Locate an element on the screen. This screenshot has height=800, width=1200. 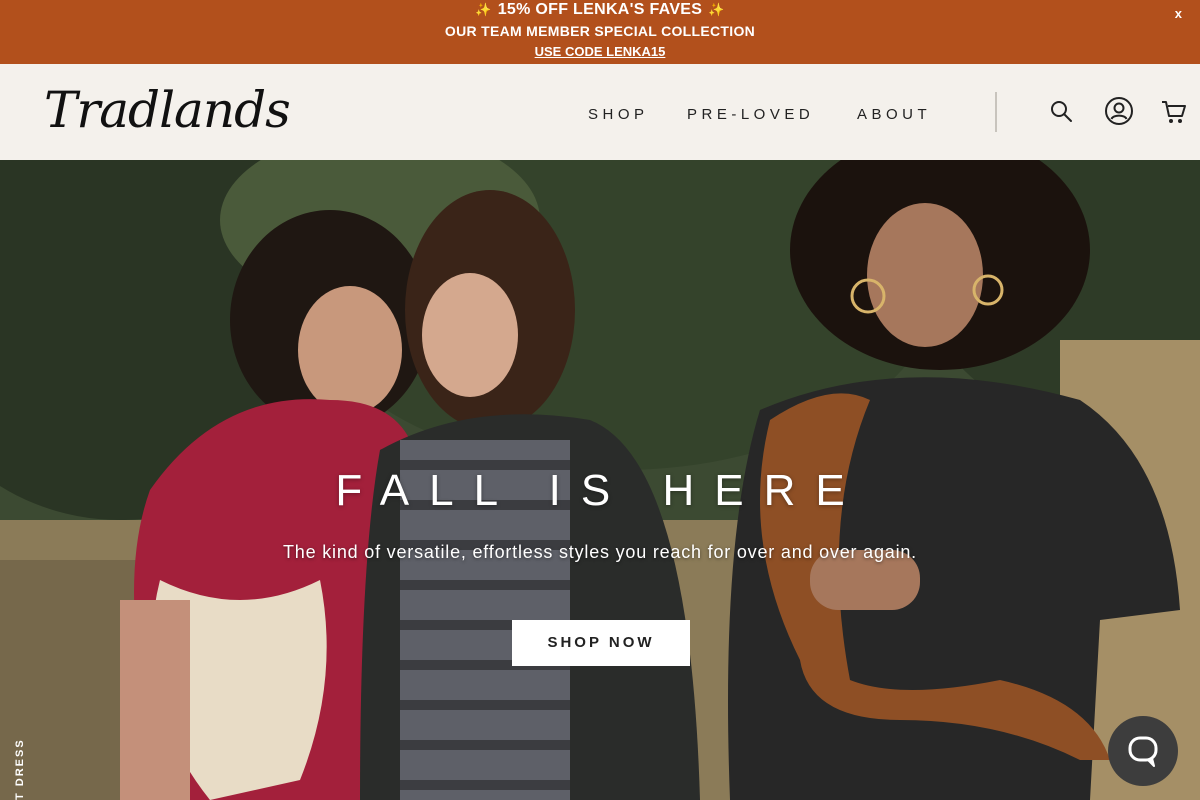
promo-code-link: USE CODE LENKA15 is located at coordinates (600, 51).